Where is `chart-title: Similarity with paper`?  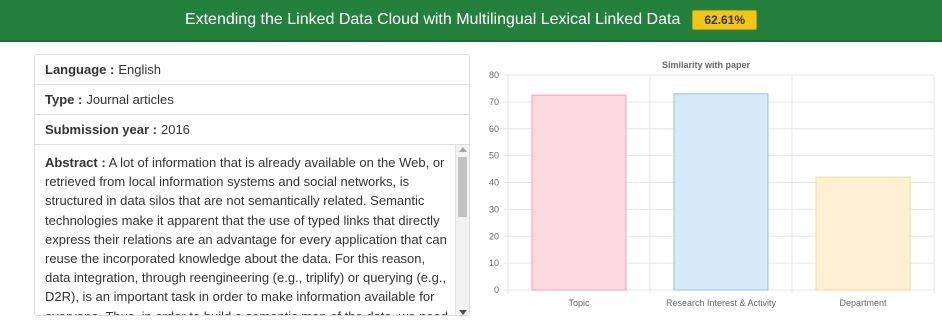
chart-title: Similarity with paper is located at coordinates (706, 65).